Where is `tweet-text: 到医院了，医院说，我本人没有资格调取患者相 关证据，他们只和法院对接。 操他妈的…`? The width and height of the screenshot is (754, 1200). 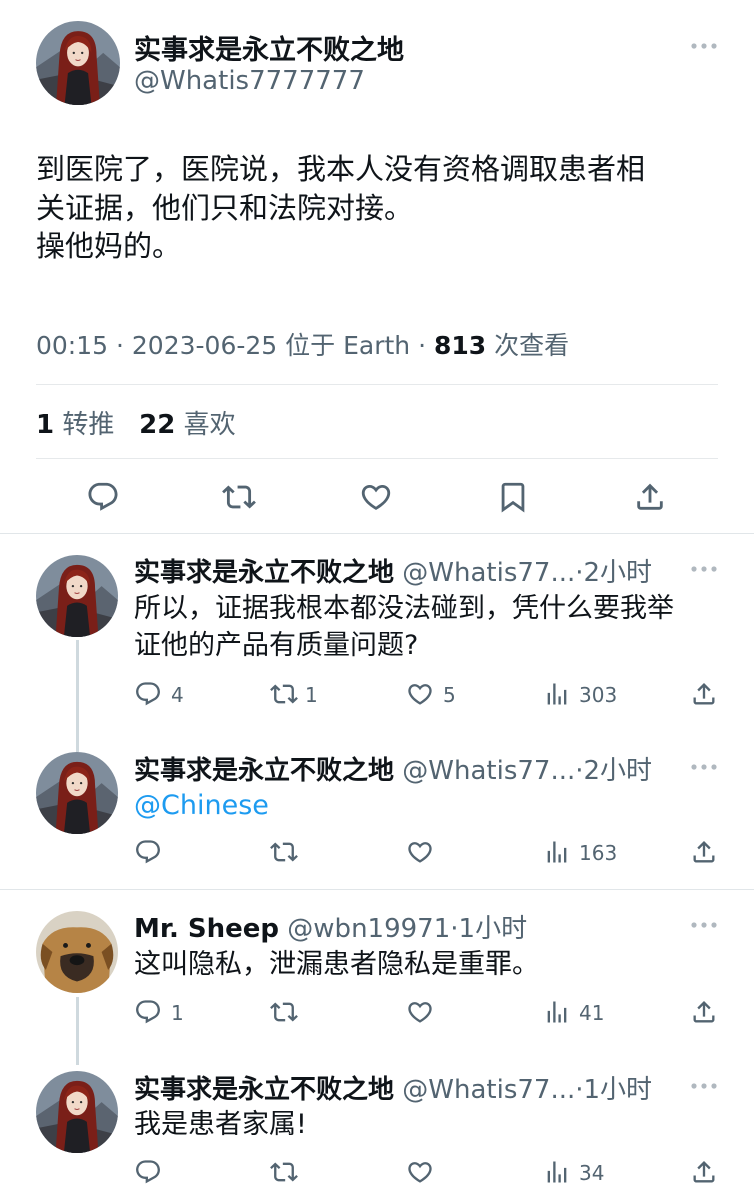 tweet-text: 到医院了，医院说，我本人没有资格调取患者相 关证据，他们只和法院对接。 操他妈的… is located at coordinates (341, 207).